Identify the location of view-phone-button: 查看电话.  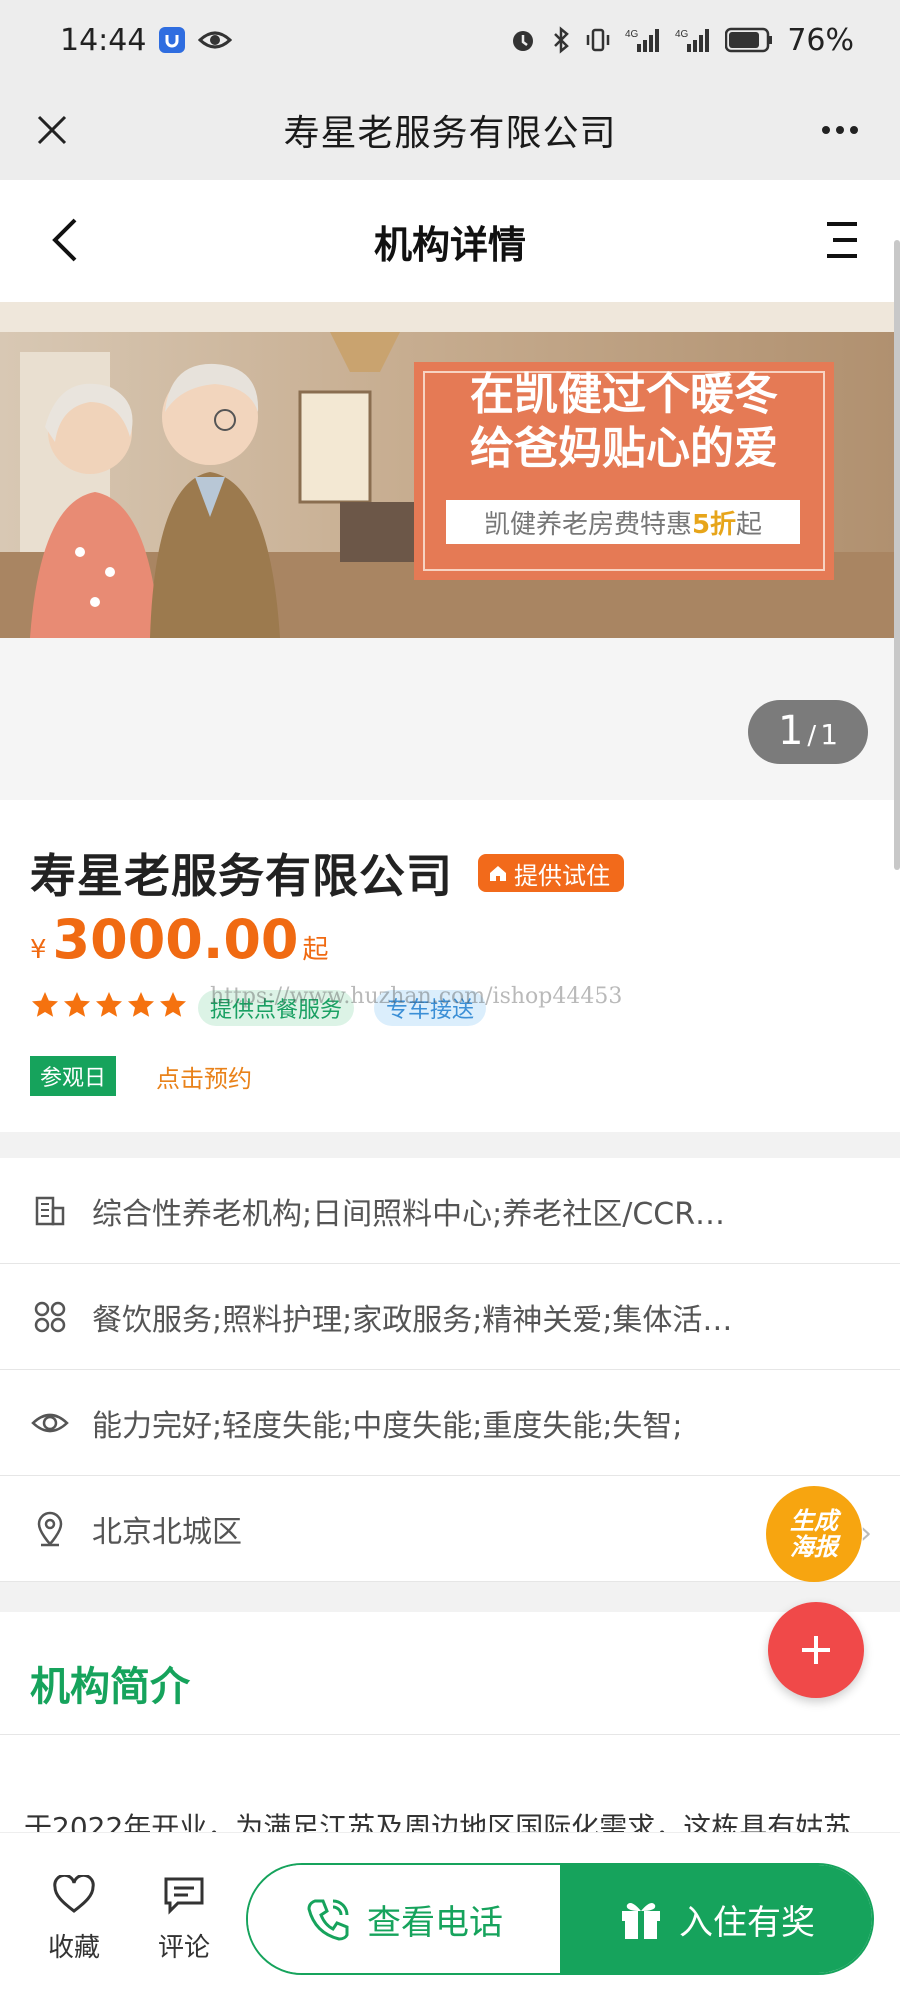
(404, 1919).